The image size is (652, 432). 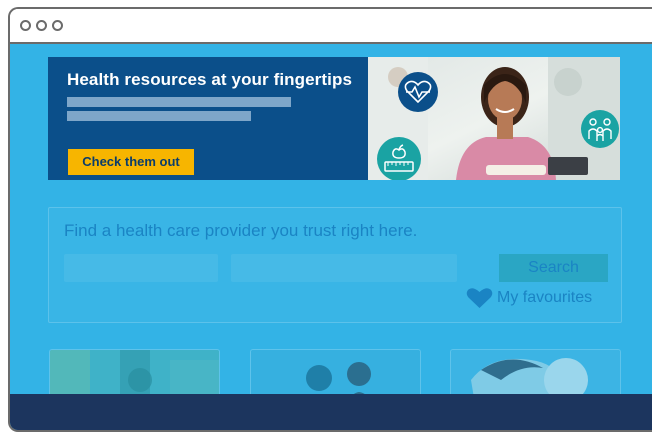 I want to click on window-titlebar, so click(x=331, y=26).